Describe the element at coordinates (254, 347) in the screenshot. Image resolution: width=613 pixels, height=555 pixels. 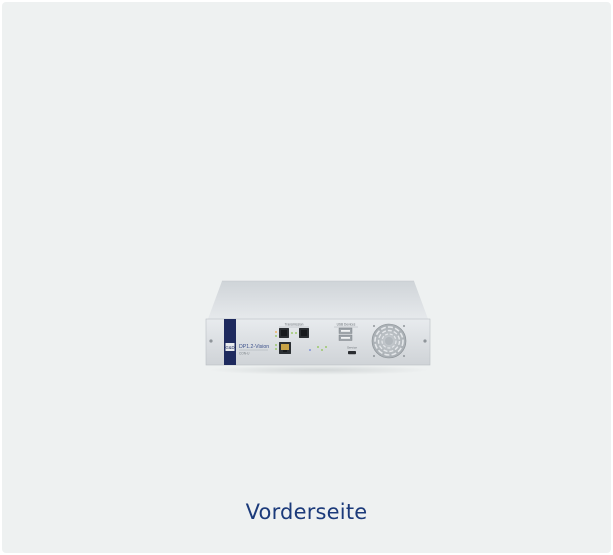
I see `model-name: DP1.2-Vision` at that location.